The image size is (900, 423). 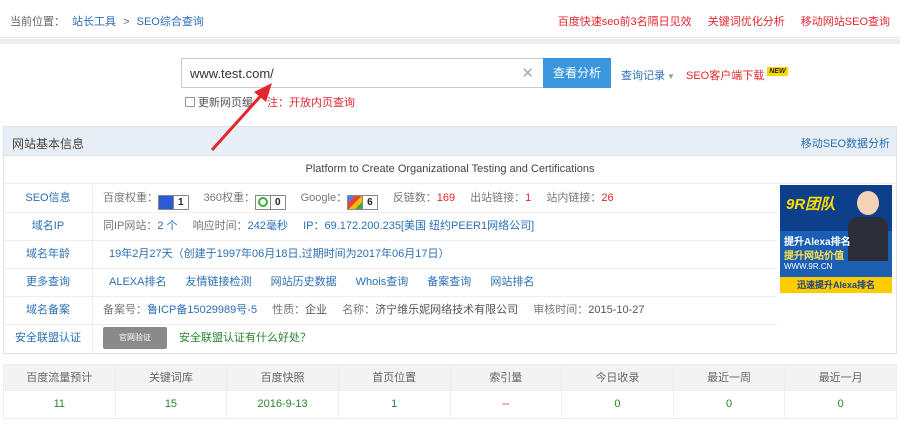 I want to click on stats-header: 最近一周, so click(x=730, y=377).